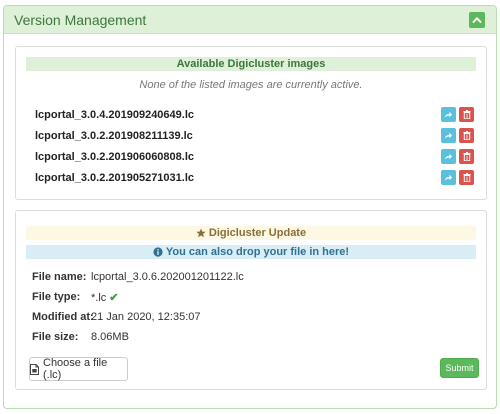 This screenshot has height=414, width=500. Describe the element at coordinates (114, 298) in the screenshot. I see `check-icon: ✔` at that location.